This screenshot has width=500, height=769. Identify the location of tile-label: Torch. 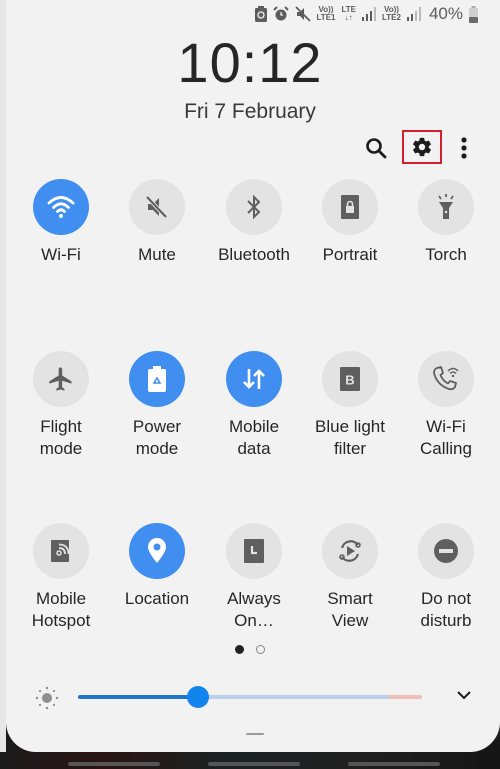
(446, 254).